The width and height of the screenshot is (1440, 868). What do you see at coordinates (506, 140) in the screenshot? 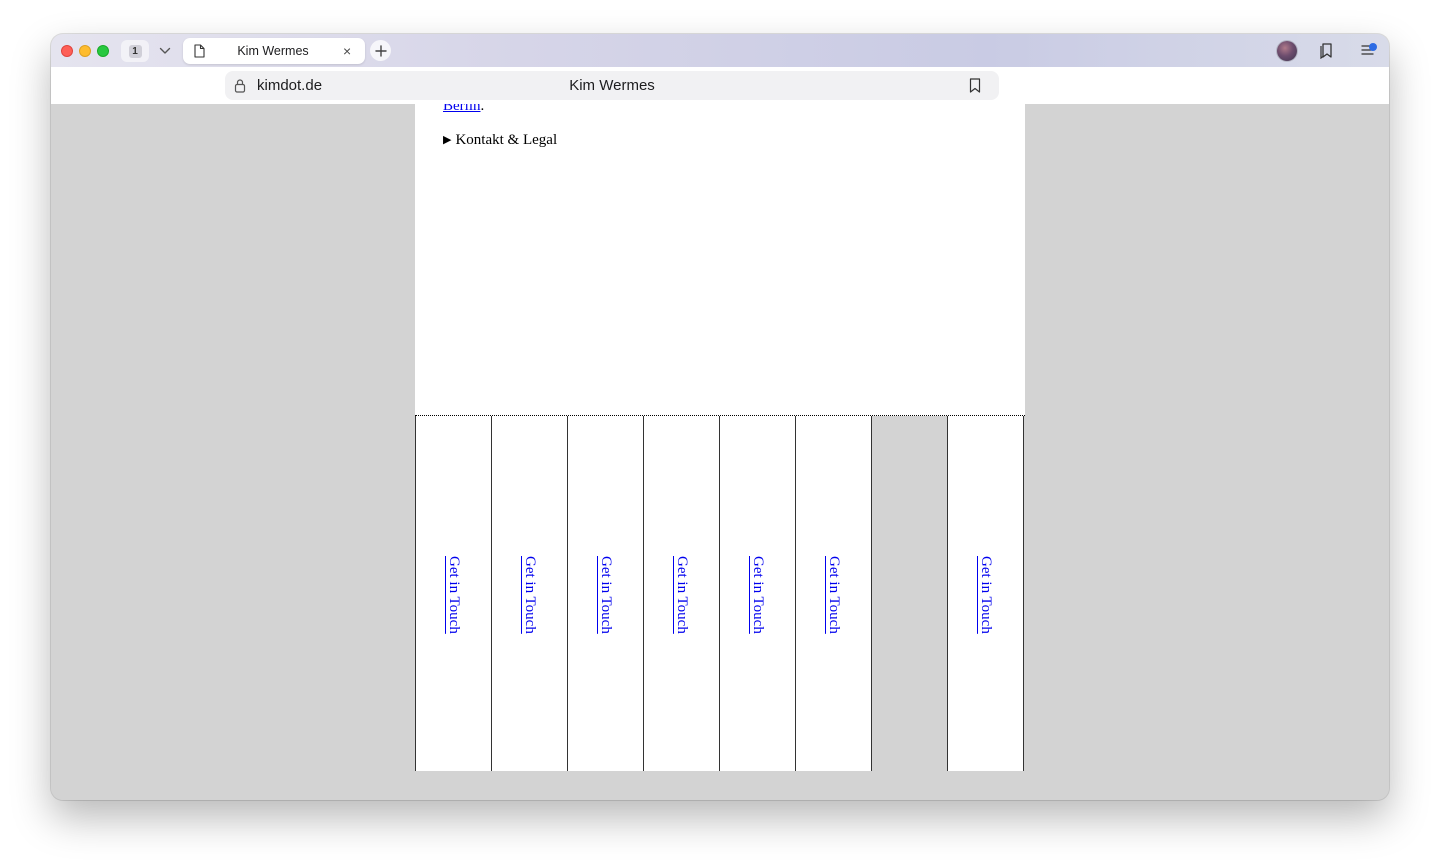
I see `summary-label: Kontakt & Legal` at bounding box center [506, 140].